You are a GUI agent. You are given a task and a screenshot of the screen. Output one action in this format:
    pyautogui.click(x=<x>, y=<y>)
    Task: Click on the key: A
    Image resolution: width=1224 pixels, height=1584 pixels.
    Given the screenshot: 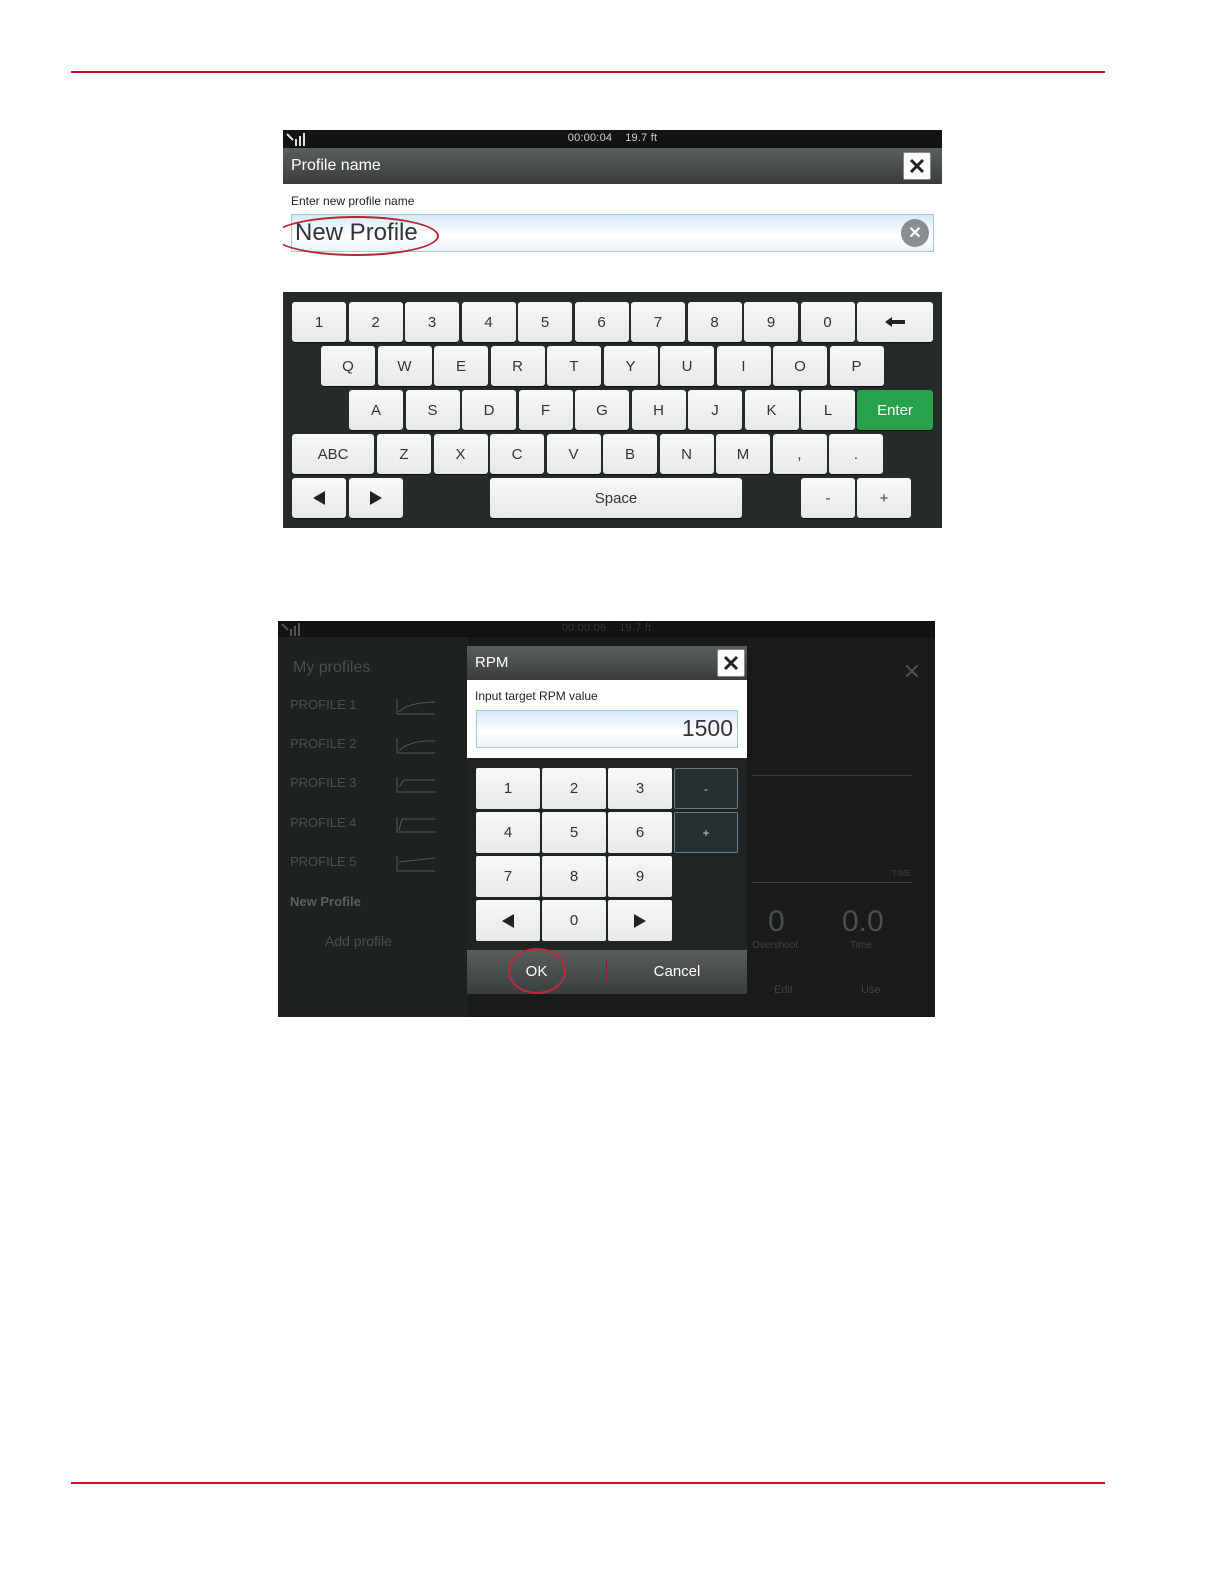 What is the action you would take?
    pyautogui.click(x=376, y=410)
    